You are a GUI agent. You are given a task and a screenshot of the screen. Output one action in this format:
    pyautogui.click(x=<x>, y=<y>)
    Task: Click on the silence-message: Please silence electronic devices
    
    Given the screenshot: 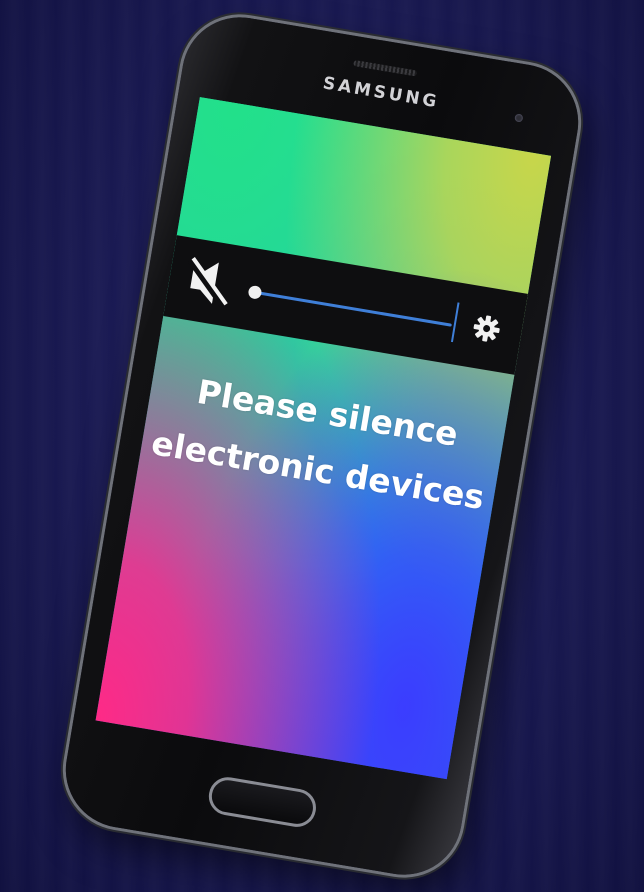 What is the action you would take?
    pyautogui.click(x=323, y=441)
    